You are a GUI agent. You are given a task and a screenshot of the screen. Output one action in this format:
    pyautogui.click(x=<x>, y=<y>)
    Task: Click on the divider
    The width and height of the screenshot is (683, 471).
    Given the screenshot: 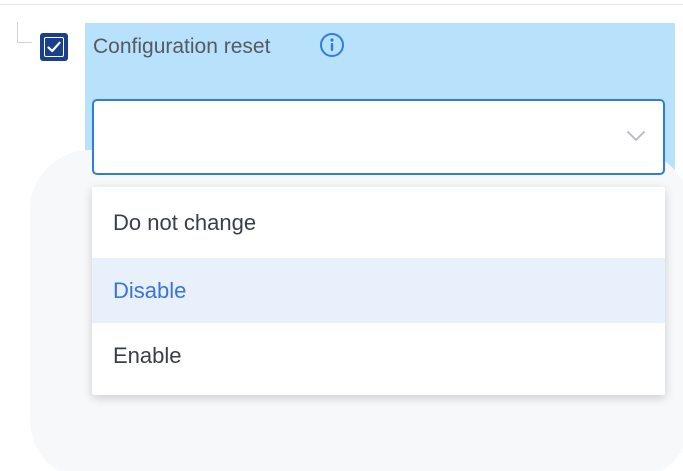 What is the action you would take?
    pyautogui.click(x=341, y=4)
    